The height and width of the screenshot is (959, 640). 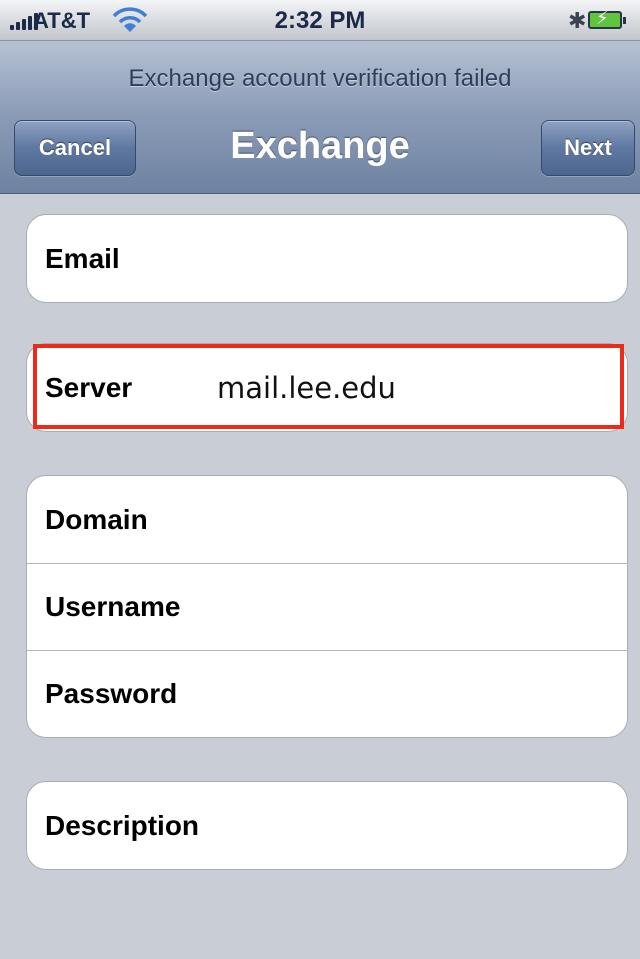 What do you see at coordinates (96, 519) in the screenshot?
I see `domain-label: Domain` at bounding box center [96, 519].